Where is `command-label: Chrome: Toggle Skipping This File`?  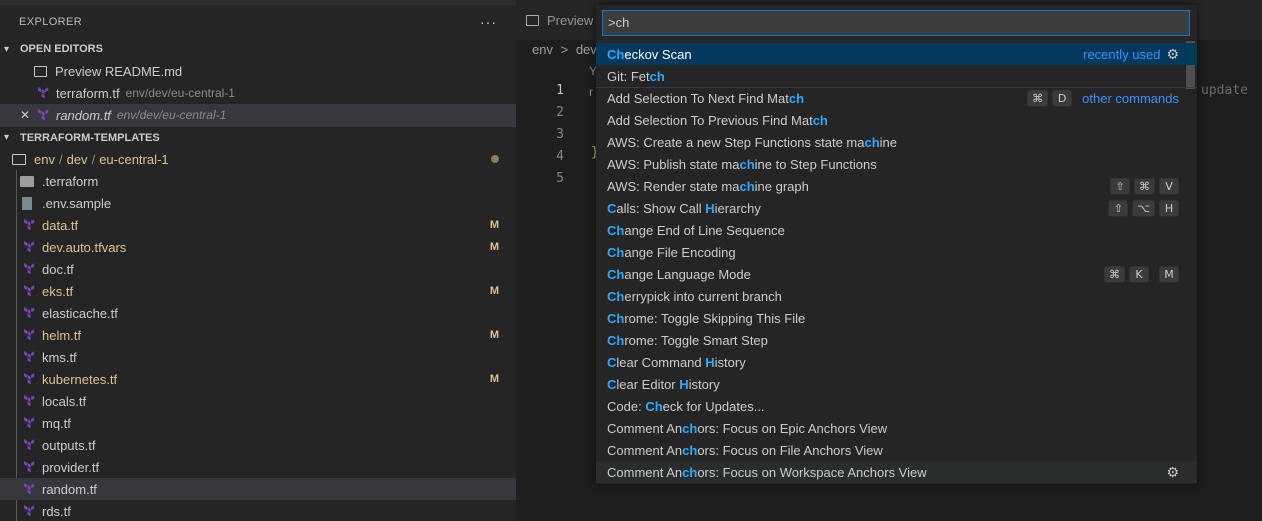
command-label: Chrome: Toggle Skipping This File is located at coordinates (706, 318).